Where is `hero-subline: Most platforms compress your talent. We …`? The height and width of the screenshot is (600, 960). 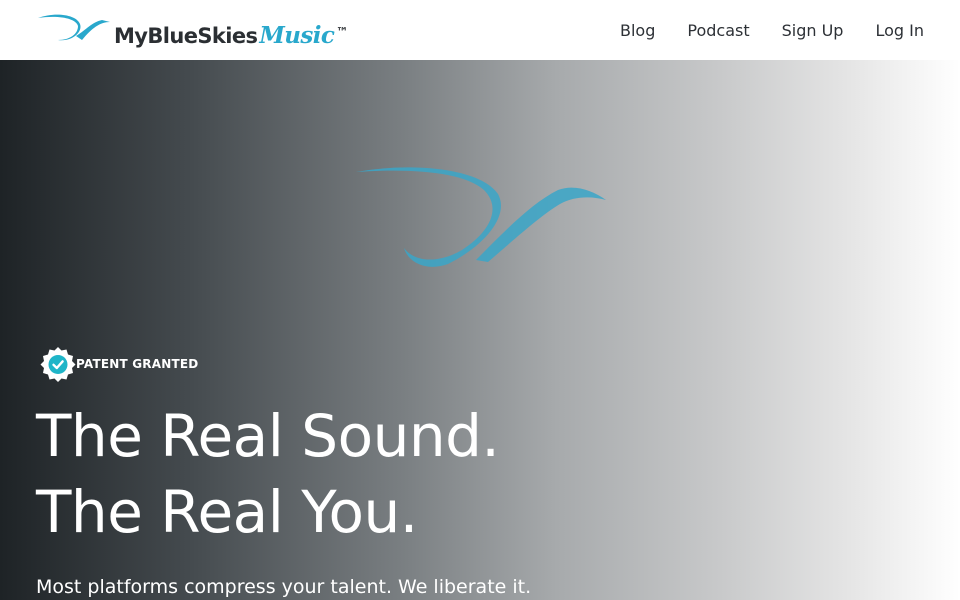
hero-subline: Most platforms compress your talent. We … is located at coordinates (284, 587).